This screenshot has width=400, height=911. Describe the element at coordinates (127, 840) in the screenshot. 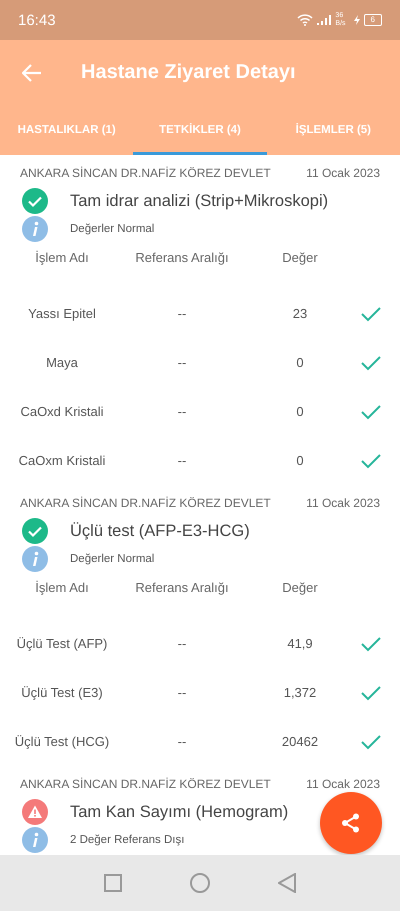

I see `result-summary: 2 Değer Referans Dışı` at that location.